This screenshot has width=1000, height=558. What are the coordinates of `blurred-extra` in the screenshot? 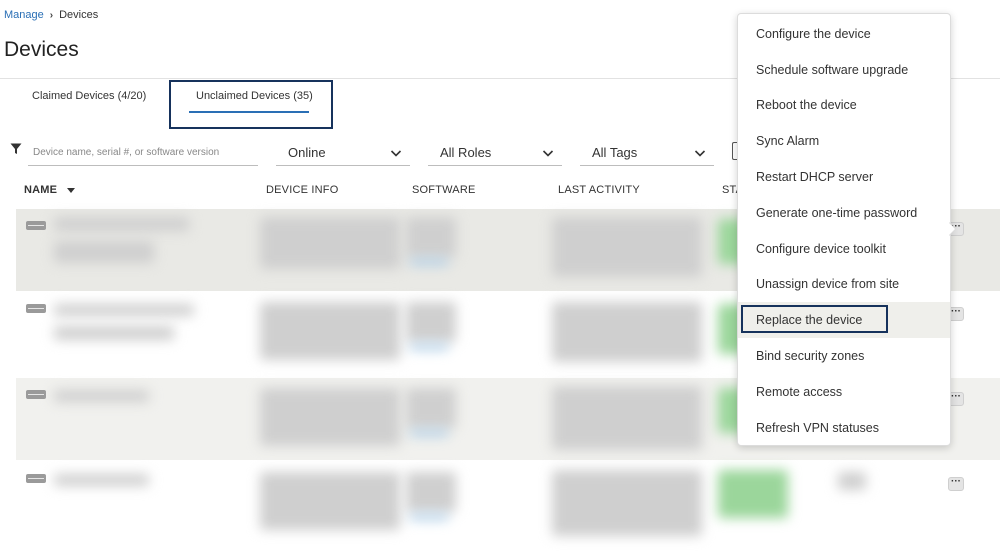 It's located at (852, 481).